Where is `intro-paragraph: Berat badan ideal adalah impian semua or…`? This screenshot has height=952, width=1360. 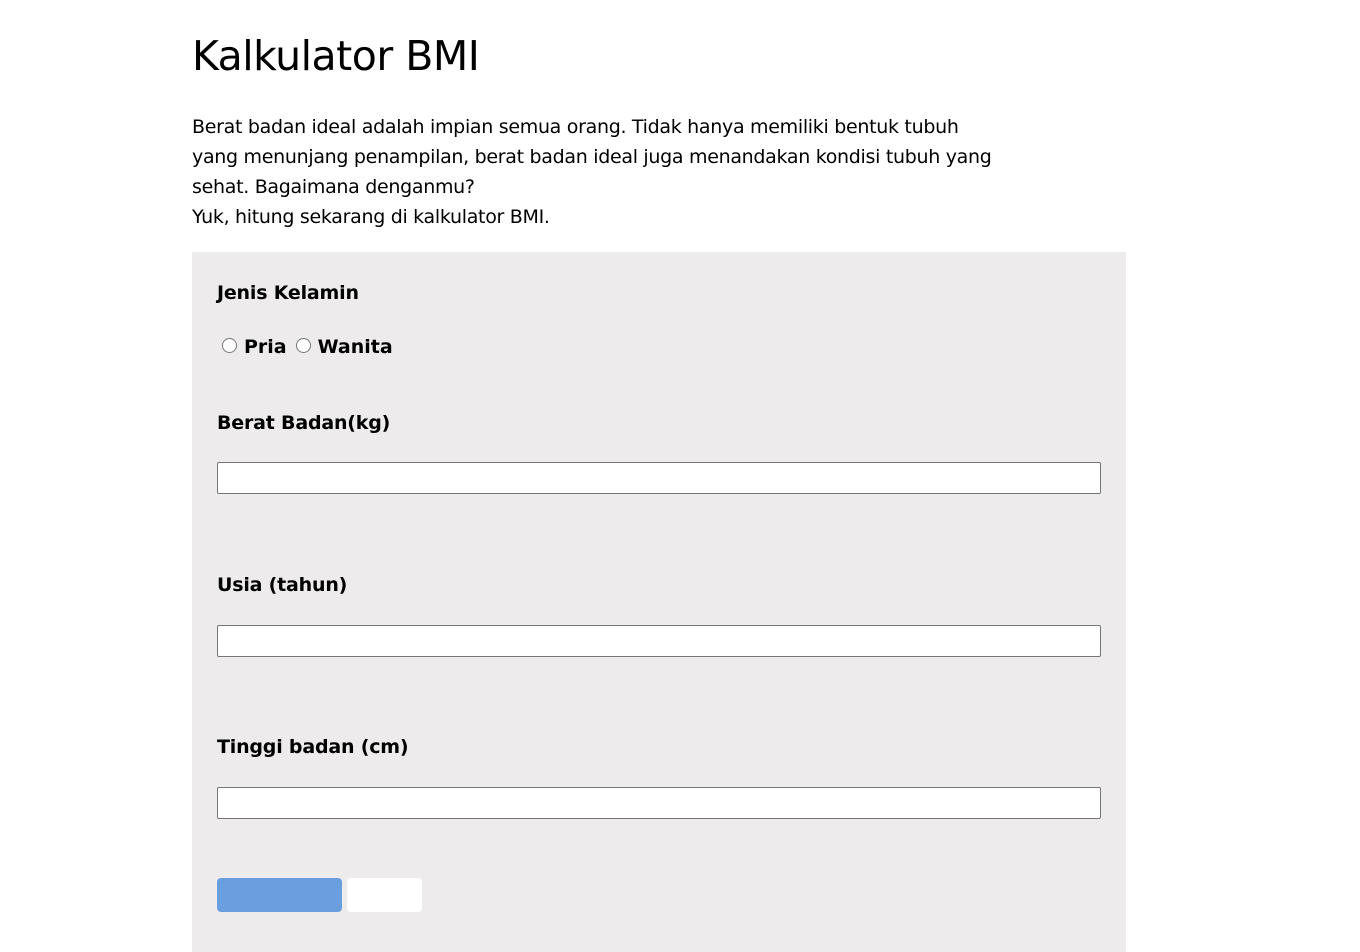 intro-paragraph: Berat badan ideal adalah impian semua or… is located at coordinates (642, 172).